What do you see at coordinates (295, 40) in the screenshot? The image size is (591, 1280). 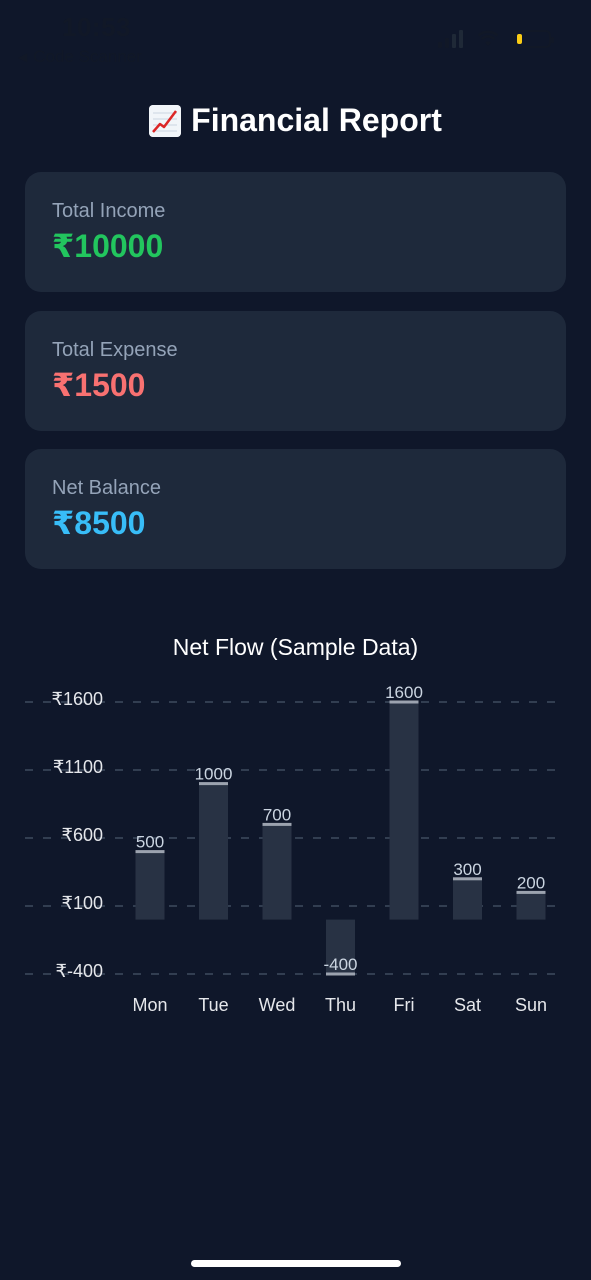 I see `status-bar: 10:53 ◀ Code Scanner` at bounding box center [295, 40].